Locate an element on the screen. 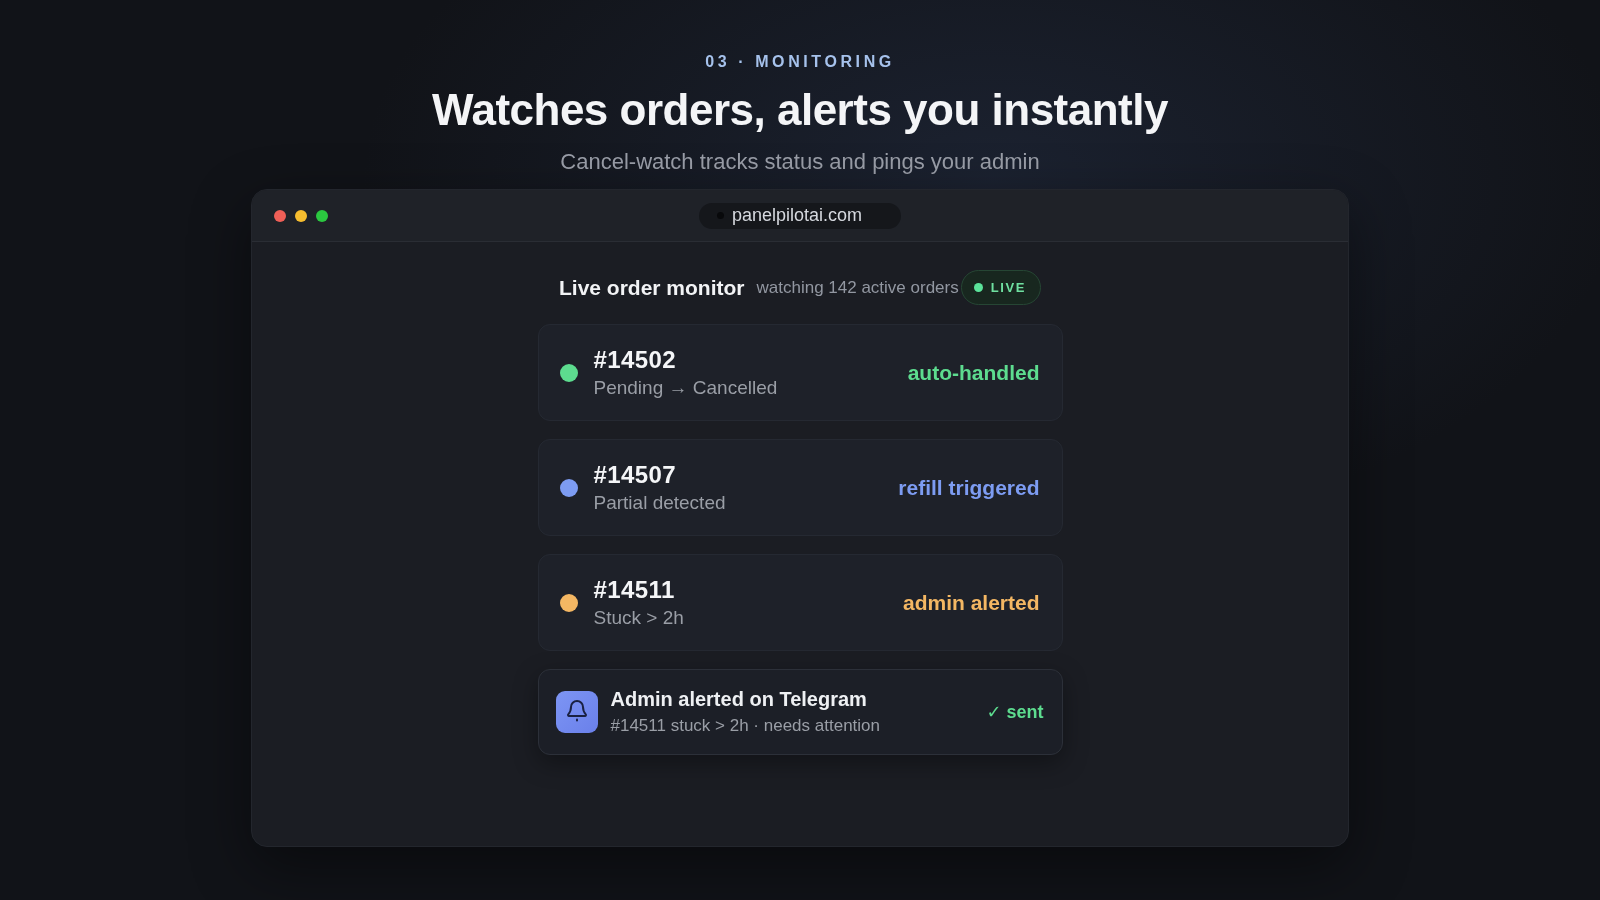  section-eyebrow: 03 · MONITORING is located at coordinates (800, 62).